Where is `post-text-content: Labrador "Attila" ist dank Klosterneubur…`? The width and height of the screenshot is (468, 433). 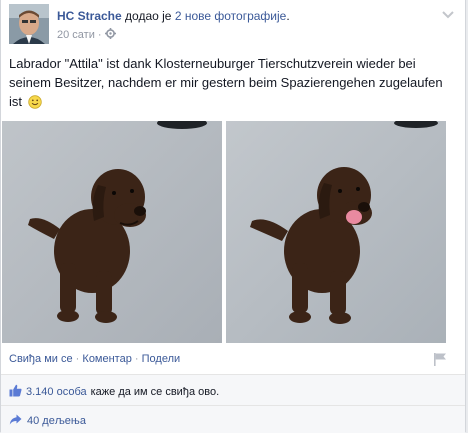
post-text-content: Labrador "Attila" ist dank Klosterneubur… is located at coordinates (226, 82).